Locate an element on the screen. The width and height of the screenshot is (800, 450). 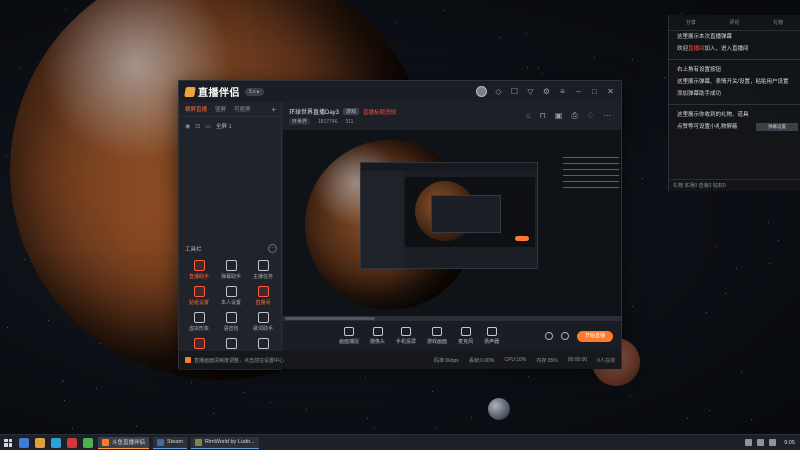
tool-item: 直播间 is located at coordinates (263, 296).